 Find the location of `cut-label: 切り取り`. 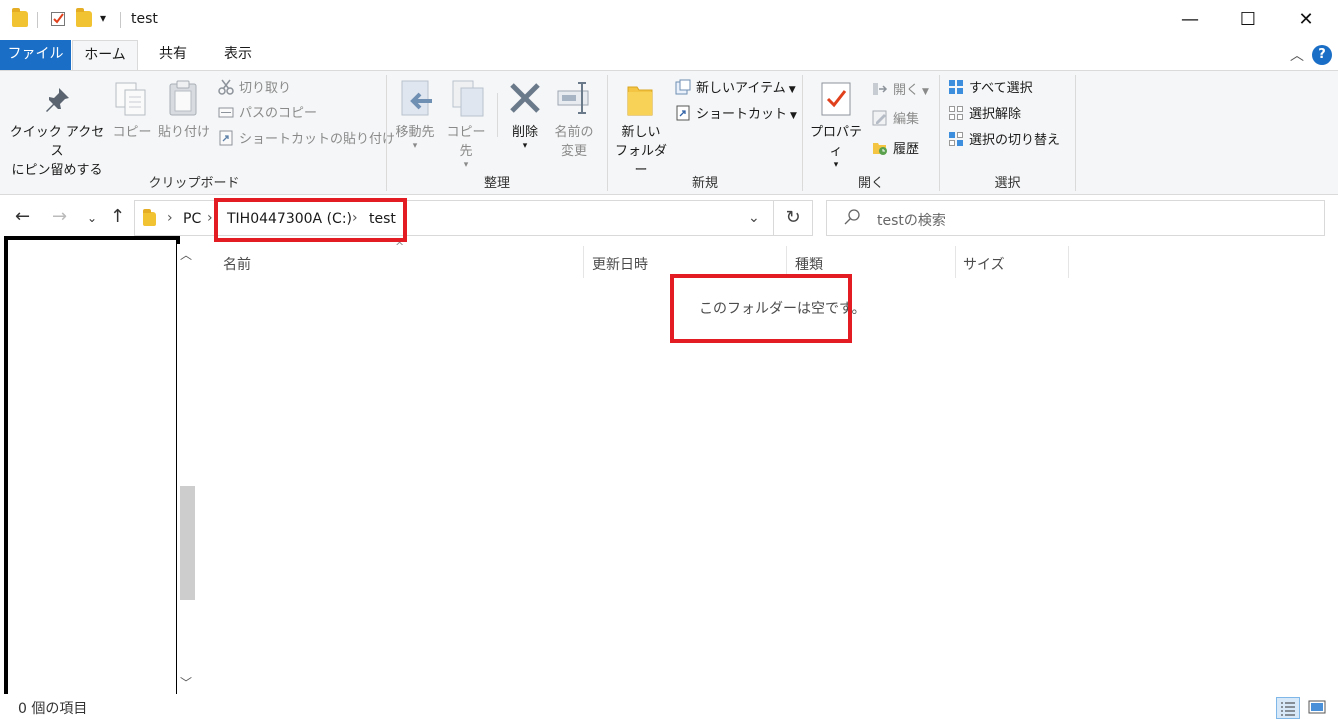

cut-label: 切り取り is located at coordinates (265, 88).